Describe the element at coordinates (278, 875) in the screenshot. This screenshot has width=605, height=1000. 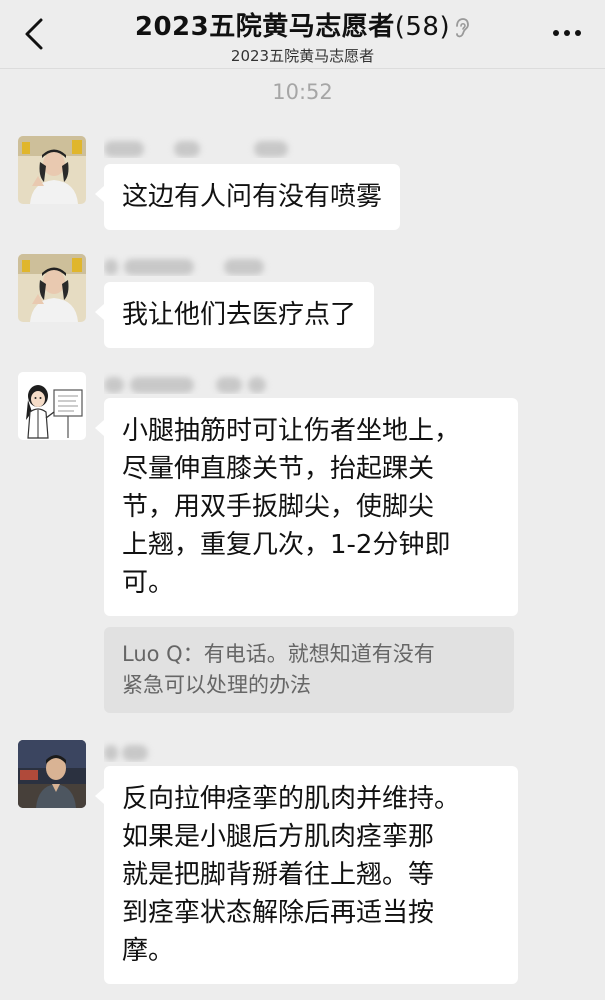
I see `message-line: 就是把脚背掰着往上翘。等` at that location.